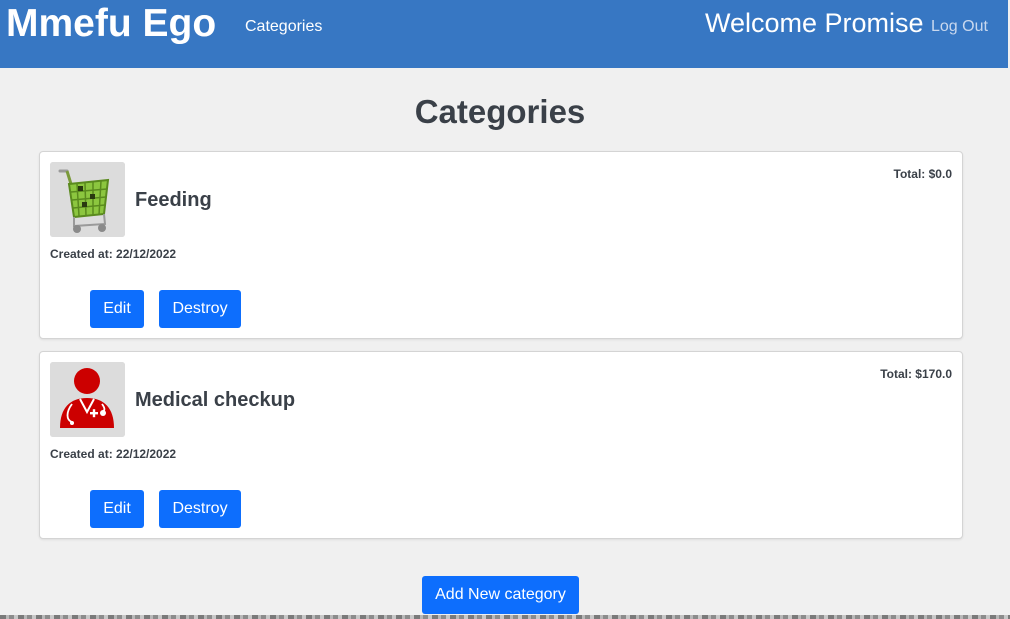 Image resolution: width=1010 pixels, height=619 pixels. I want to click on category-total: Total: $170.0, so click(916, 374).